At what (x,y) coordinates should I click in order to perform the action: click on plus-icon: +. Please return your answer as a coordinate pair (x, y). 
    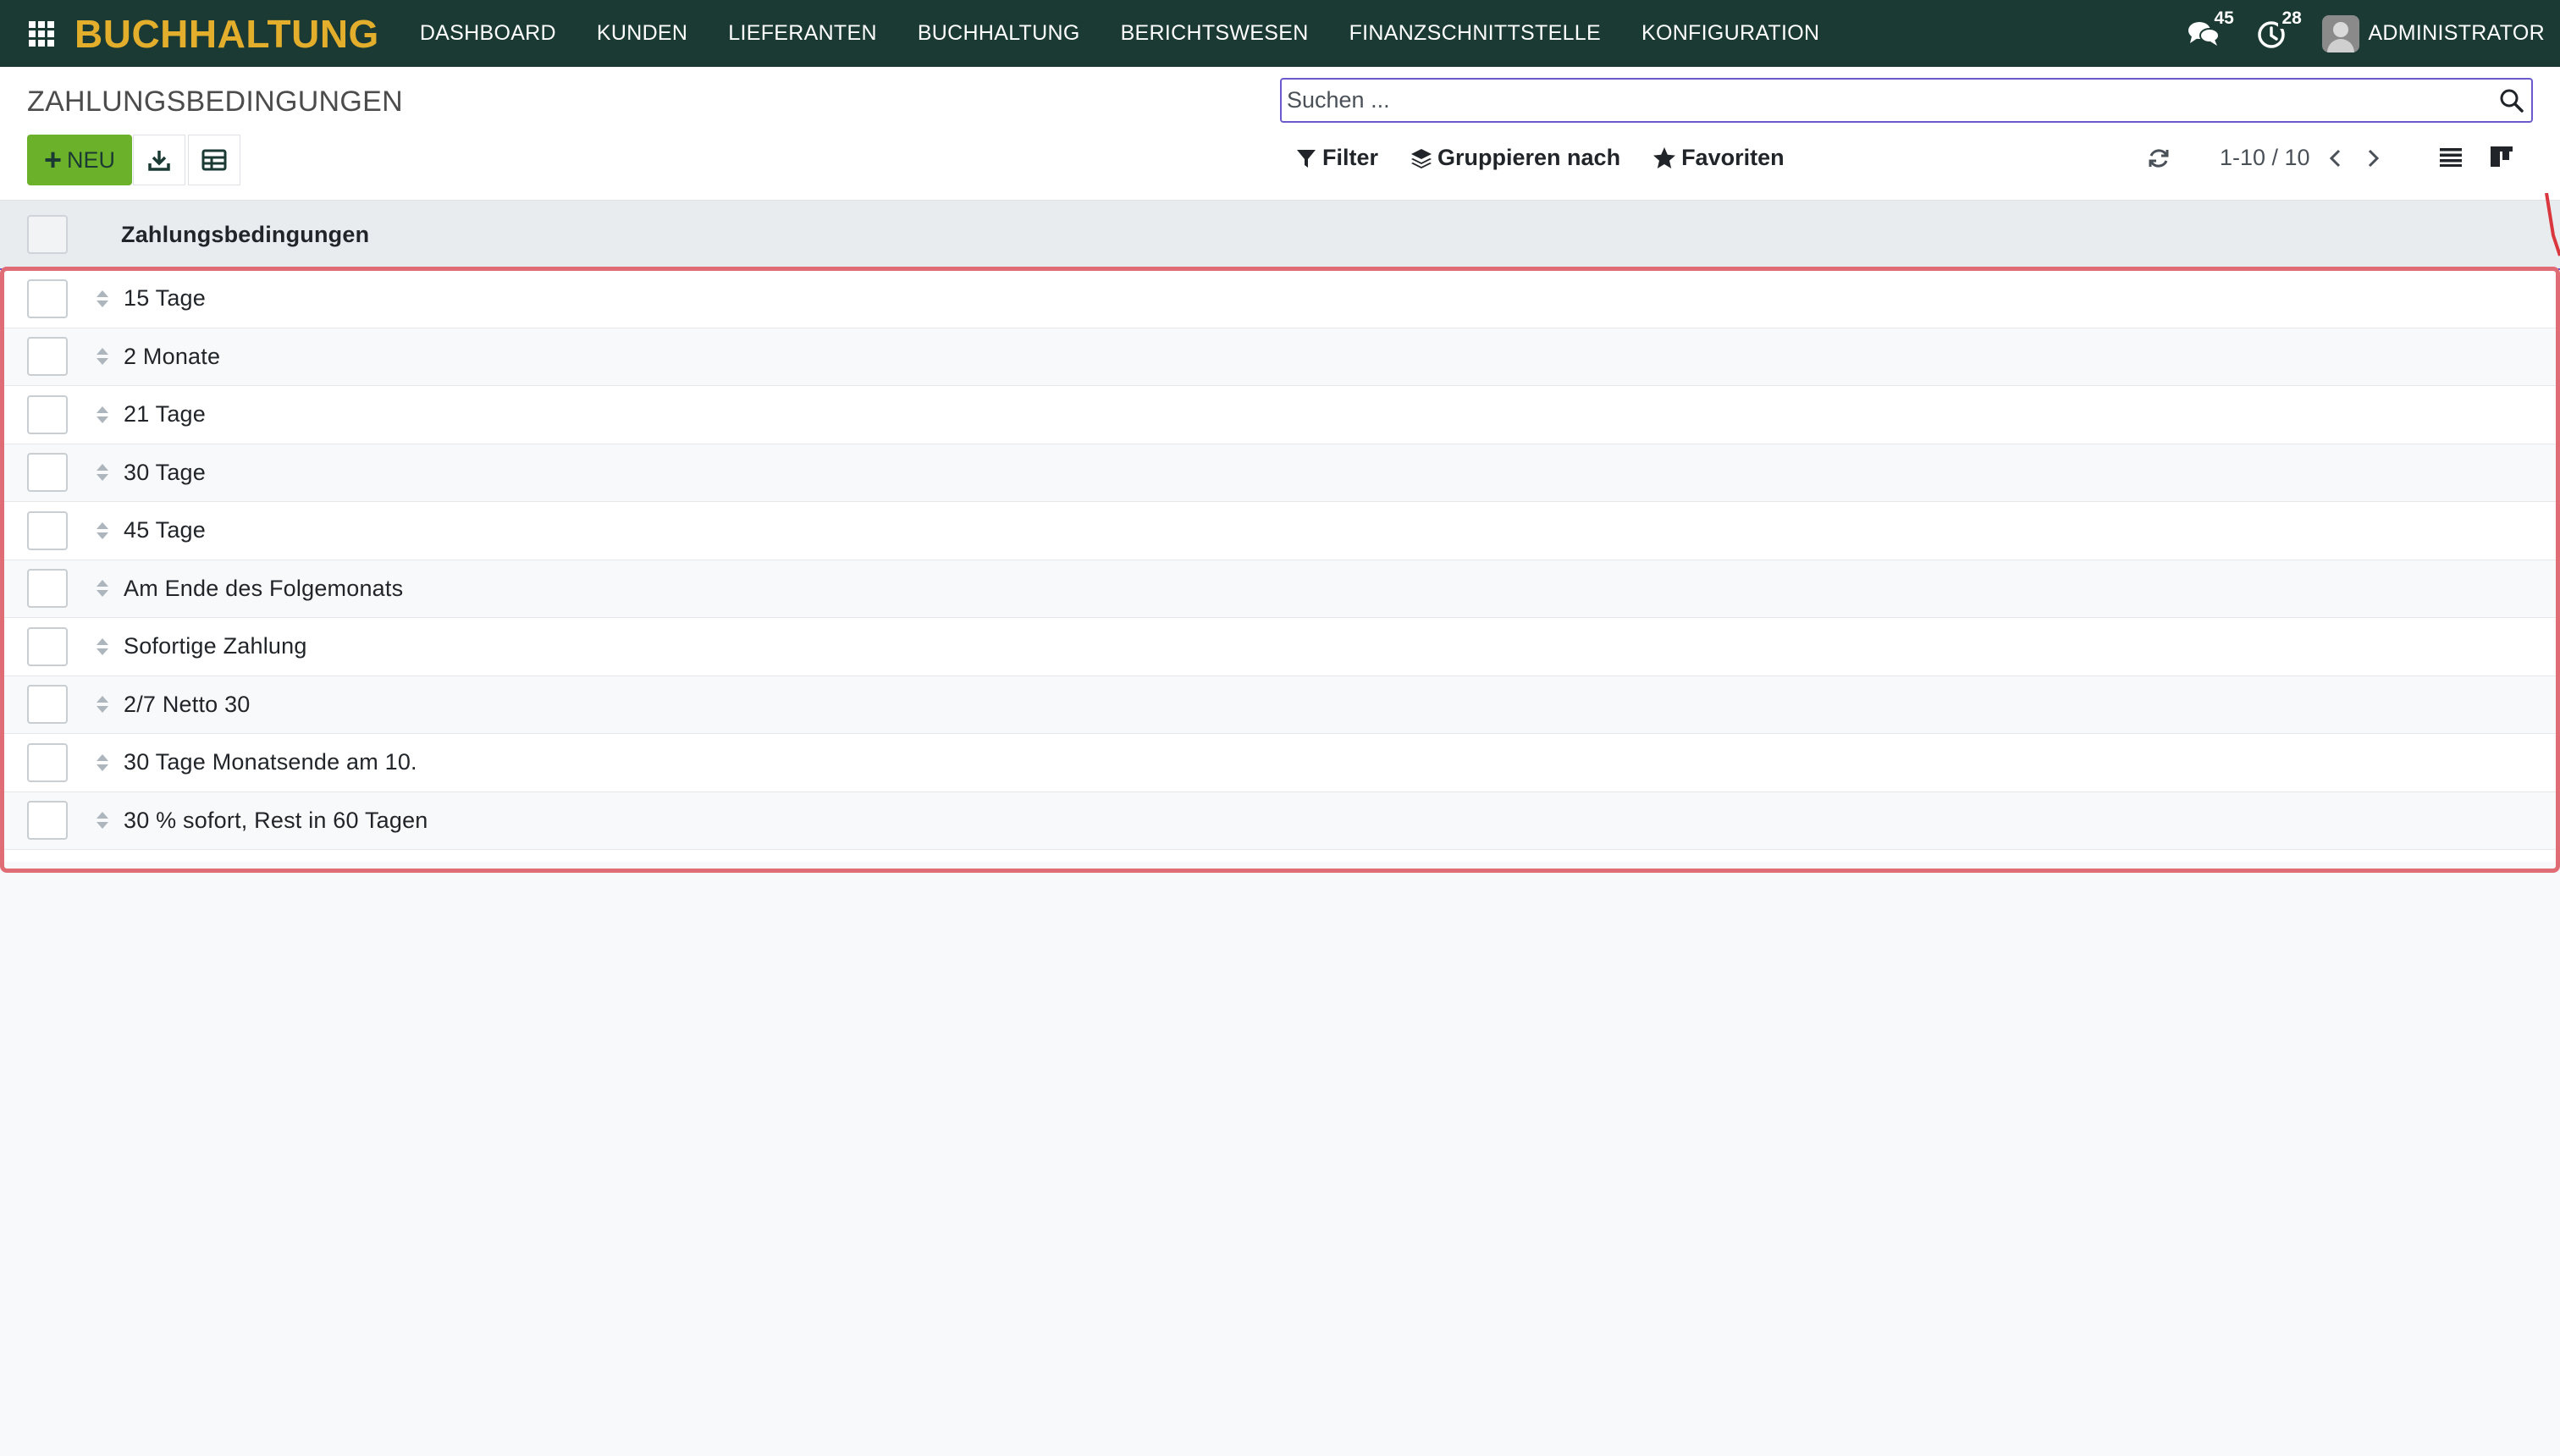
    Looking at the image, I should click on (52, 159).